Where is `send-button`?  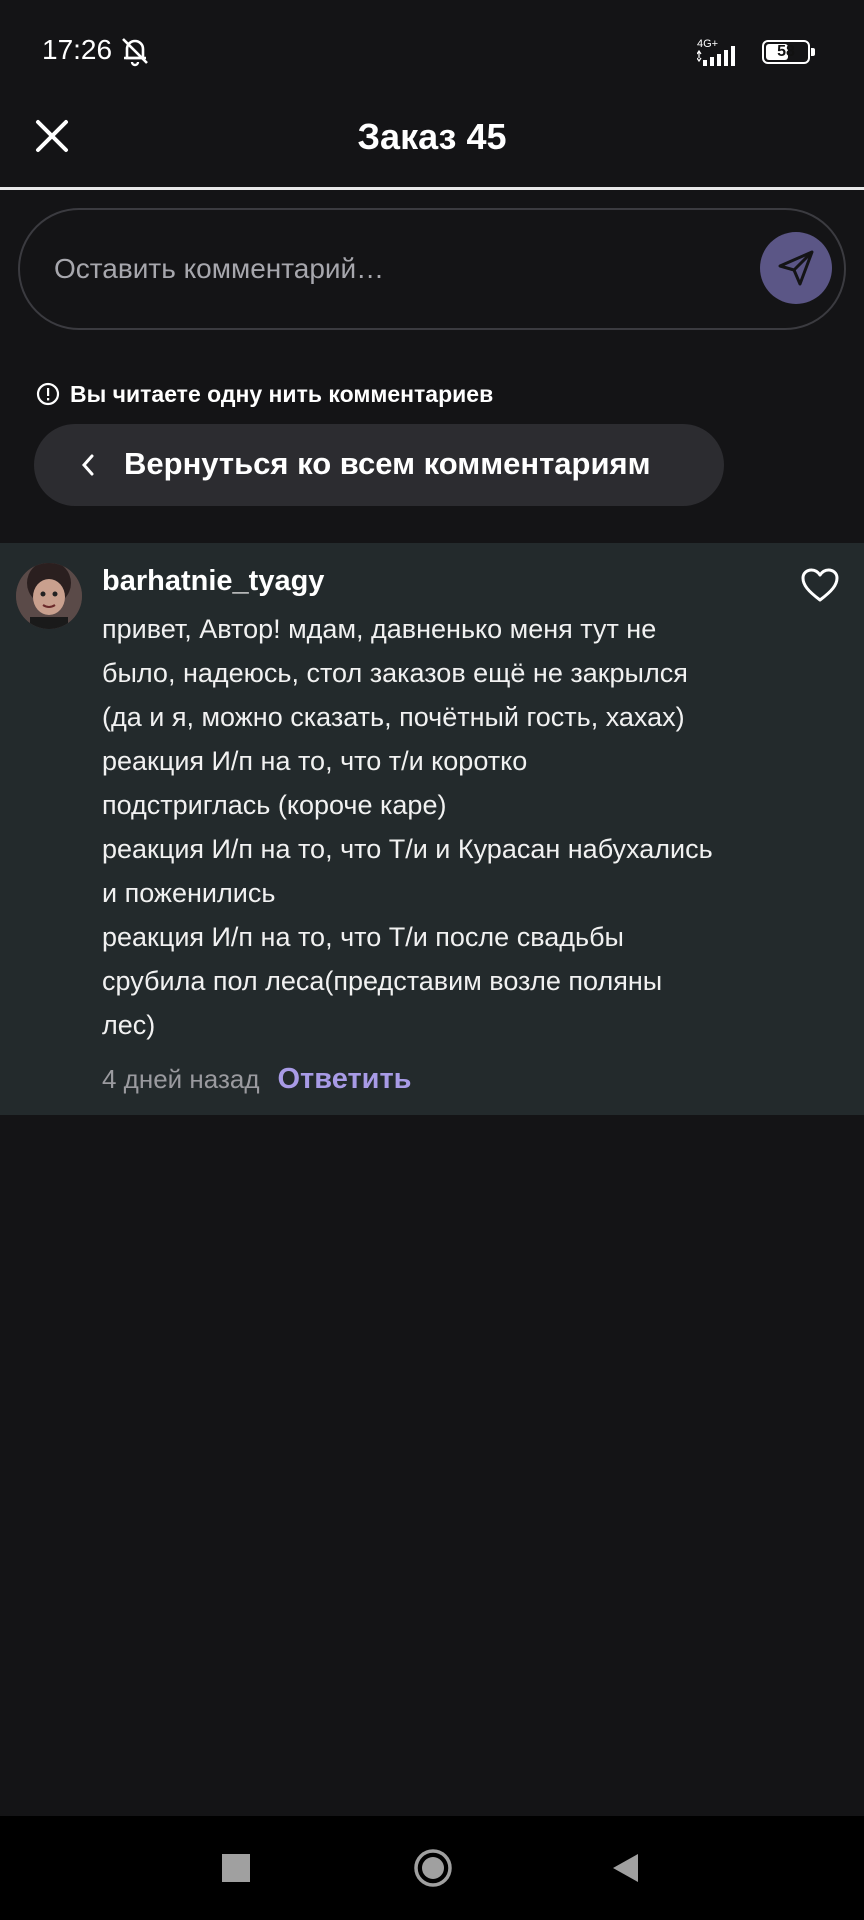 send-button is located at coordinates (796, 268).